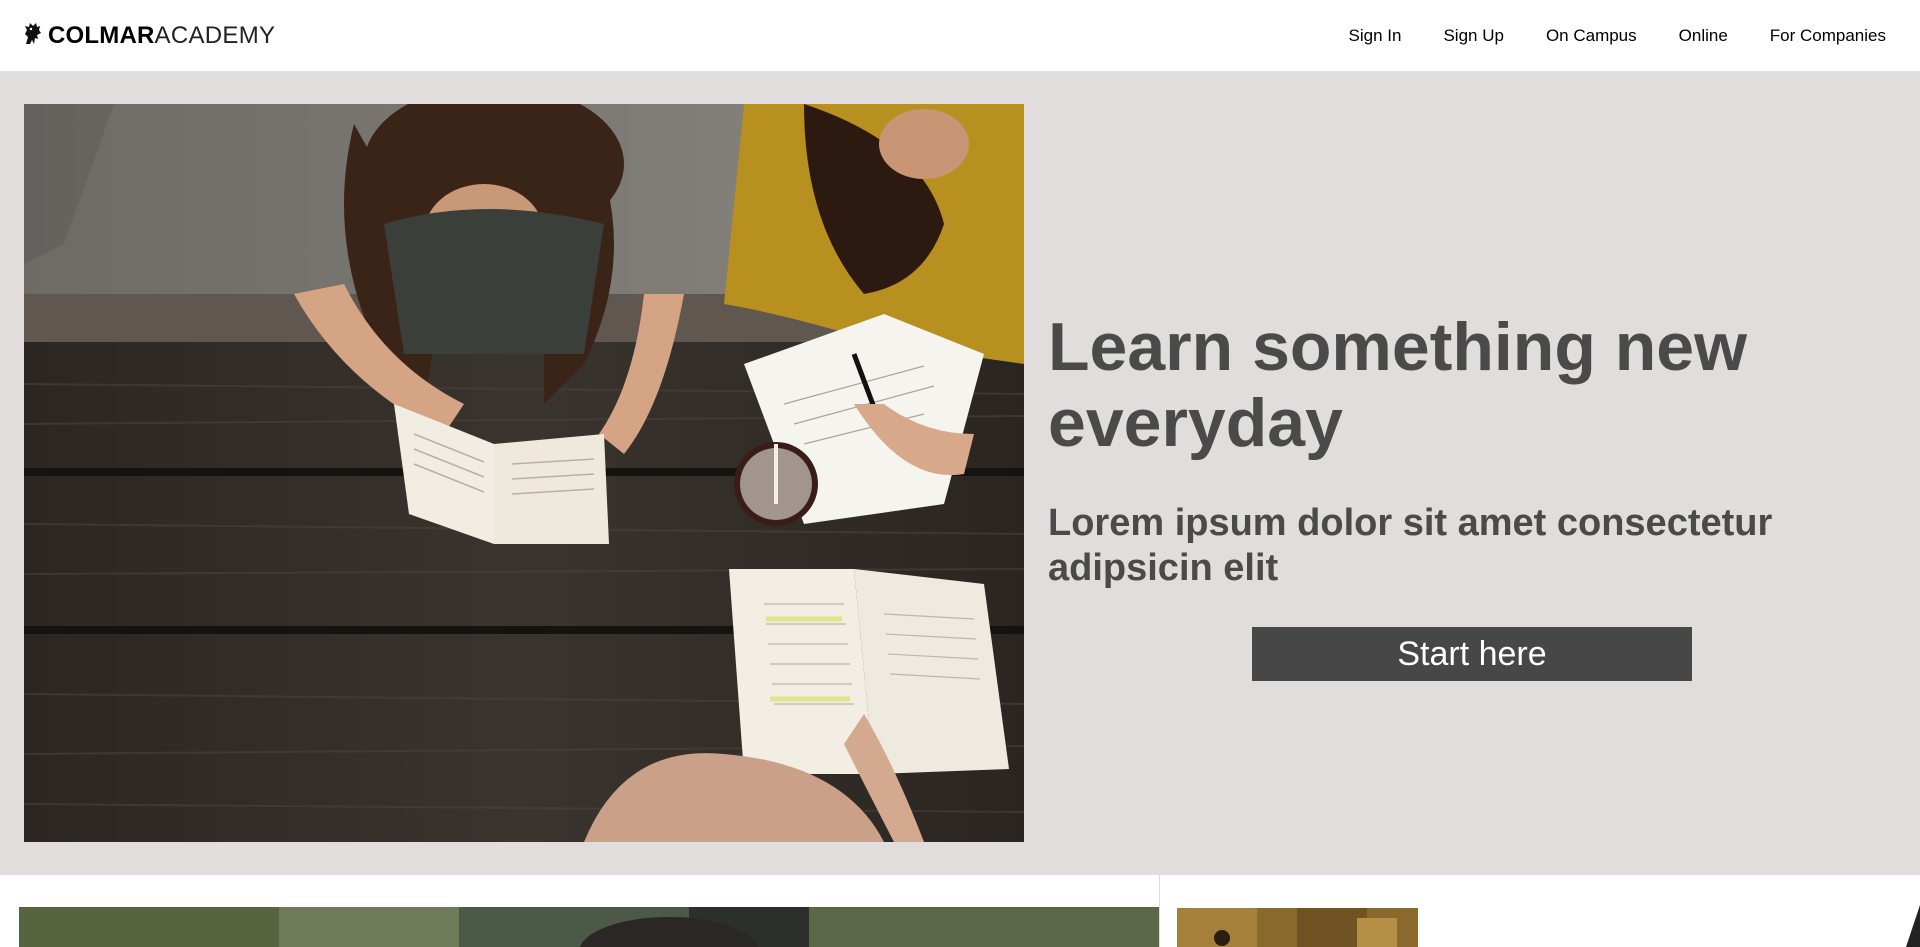  Describe the element at coordinates (1817, 36) in the screenshot. I see `nav-for-companies: For Companies` at that location.